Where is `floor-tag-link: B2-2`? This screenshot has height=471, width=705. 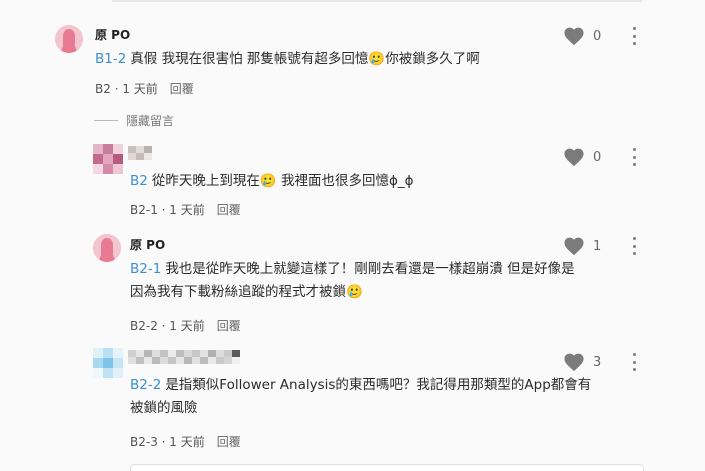
floor-tag-link: B2-2 is located at coordinates (145, 385).